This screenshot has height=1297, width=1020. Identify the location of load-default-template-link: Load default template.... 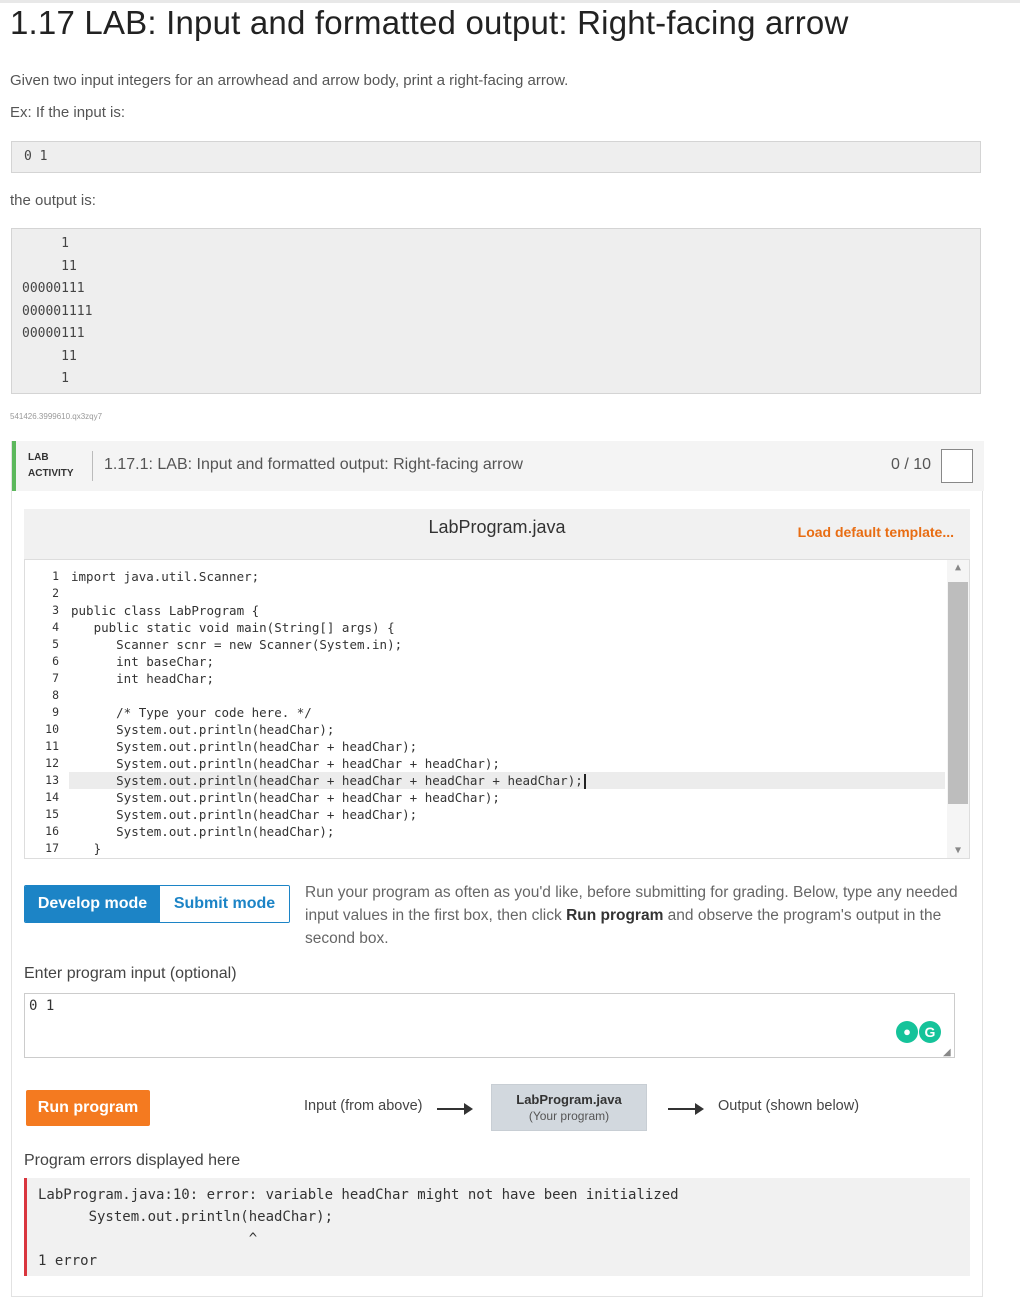
(876, 532).